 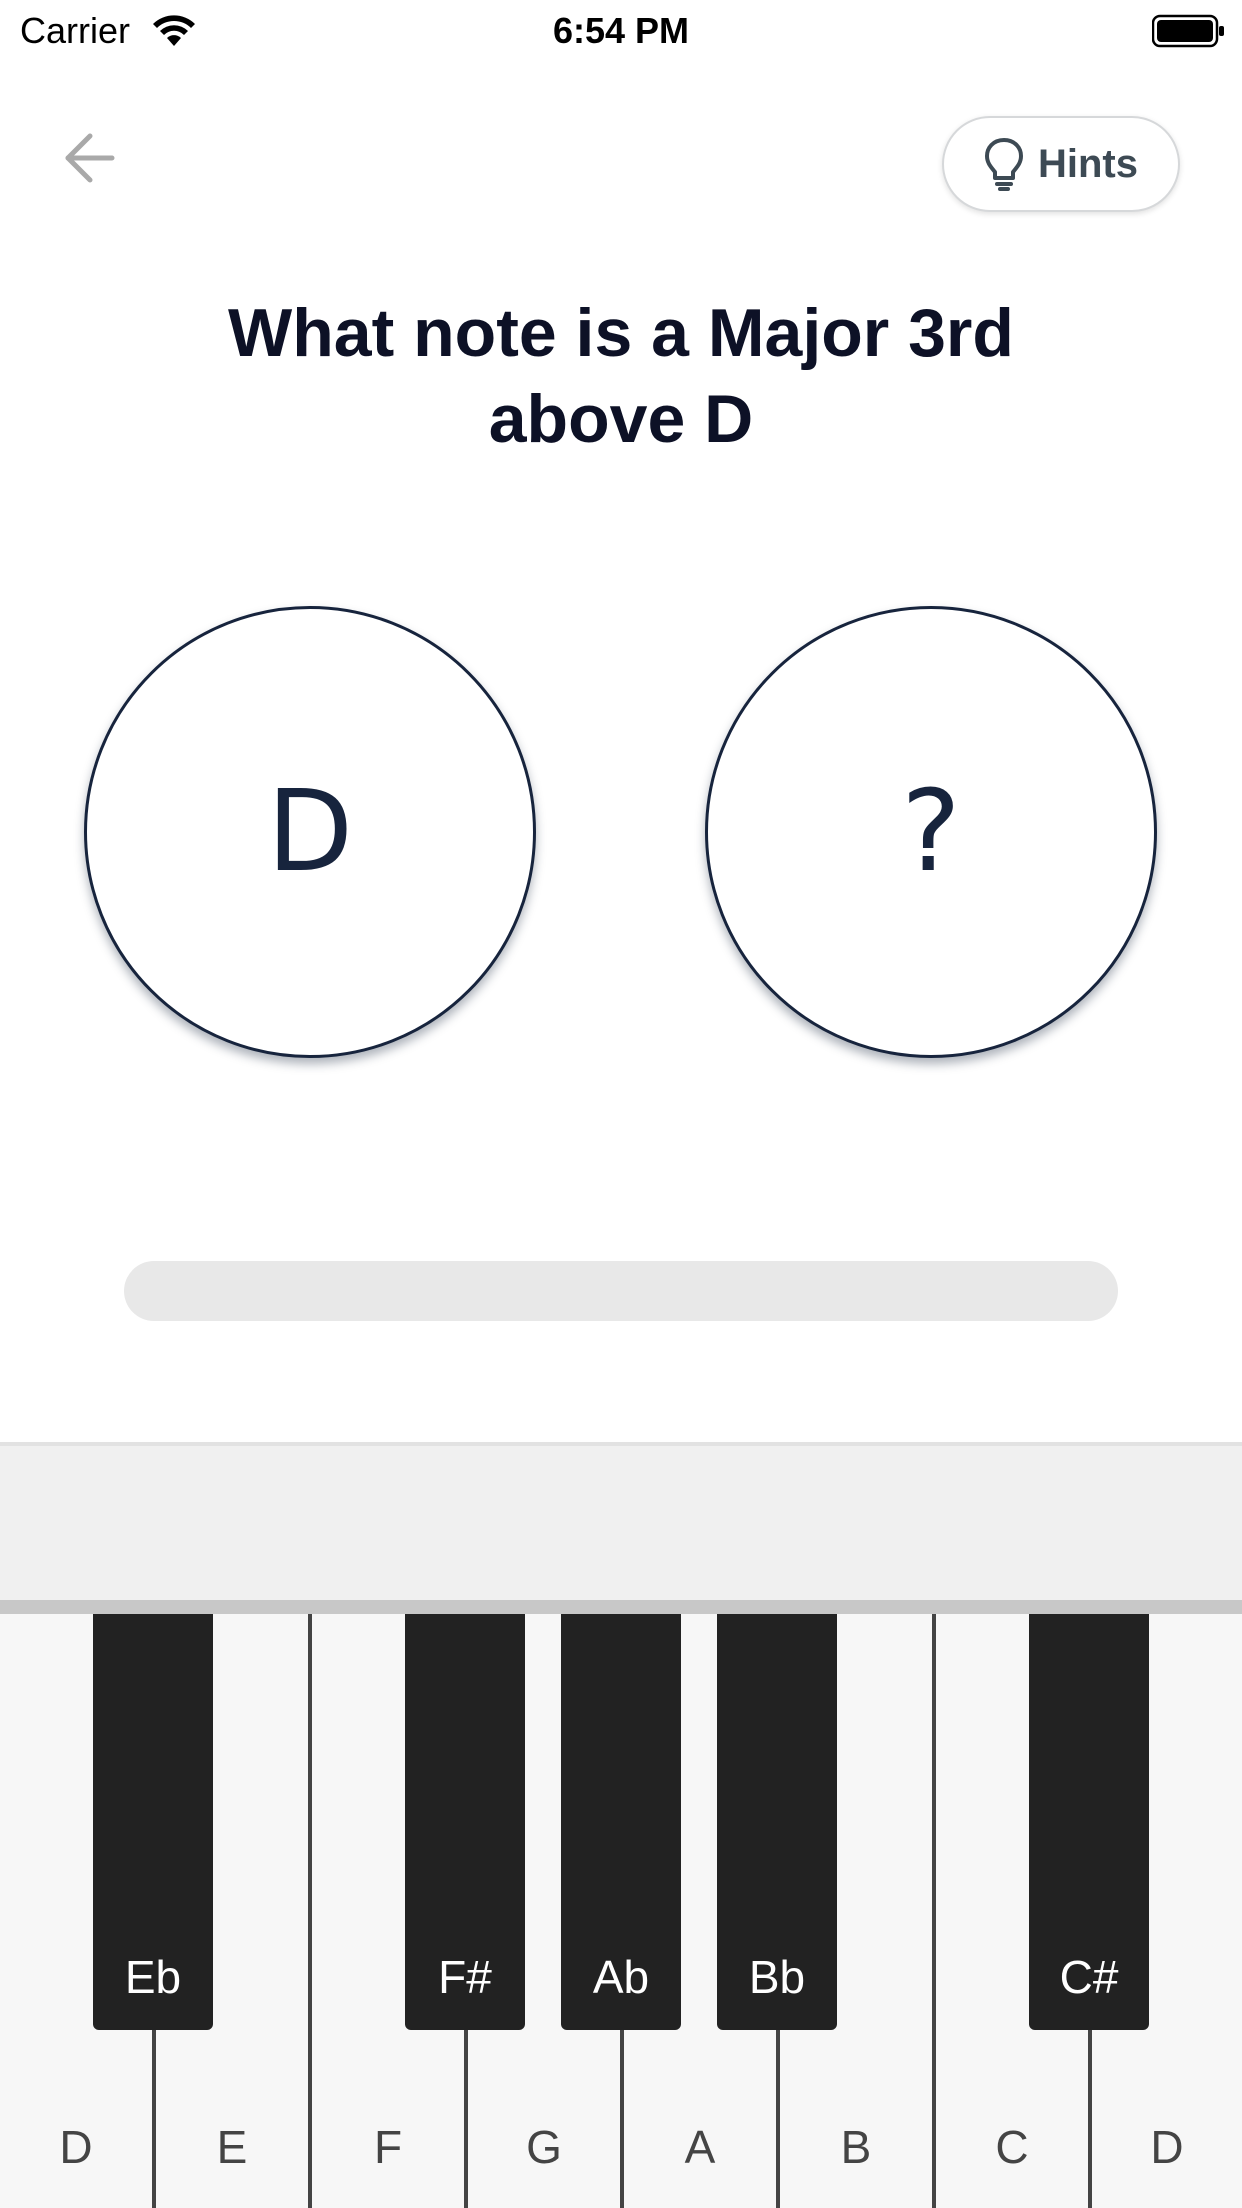 I want to click on question-title: What note is a Major 3rd above D, so click(x=621, y=376).